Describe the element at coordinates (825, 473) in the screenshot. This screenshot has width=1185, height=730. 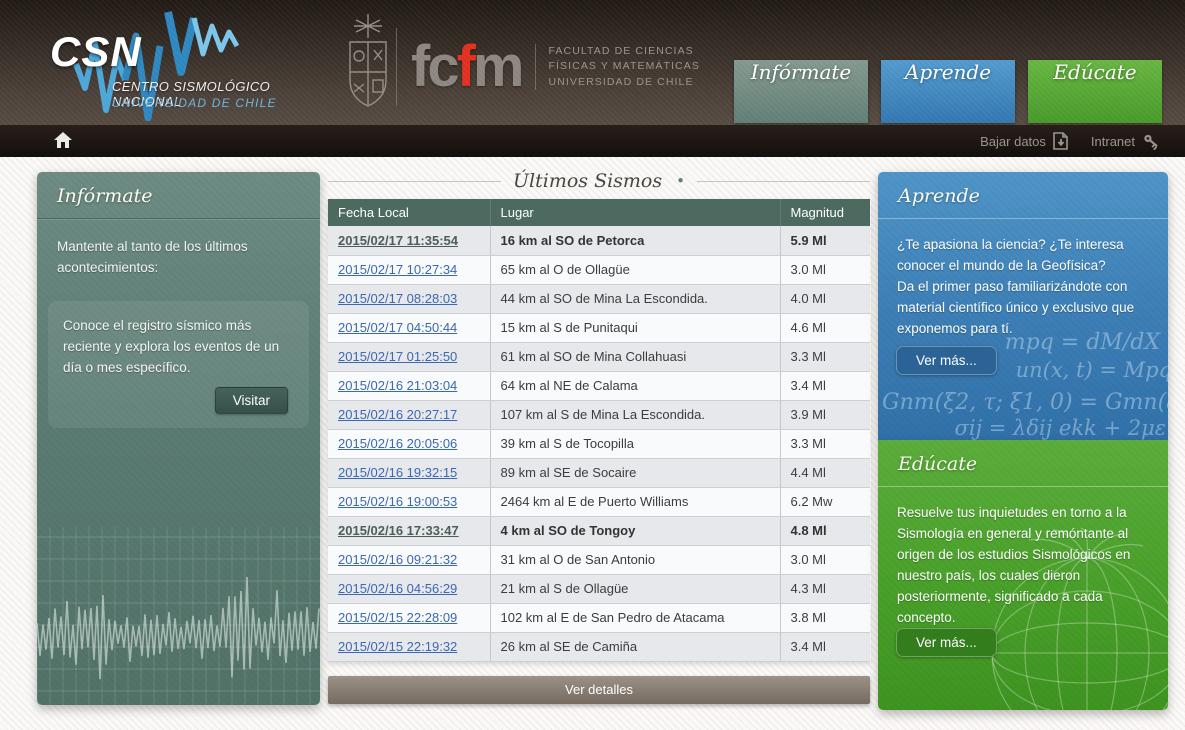
I see `sismo-magnitud: 4.4 Ml` at that location.